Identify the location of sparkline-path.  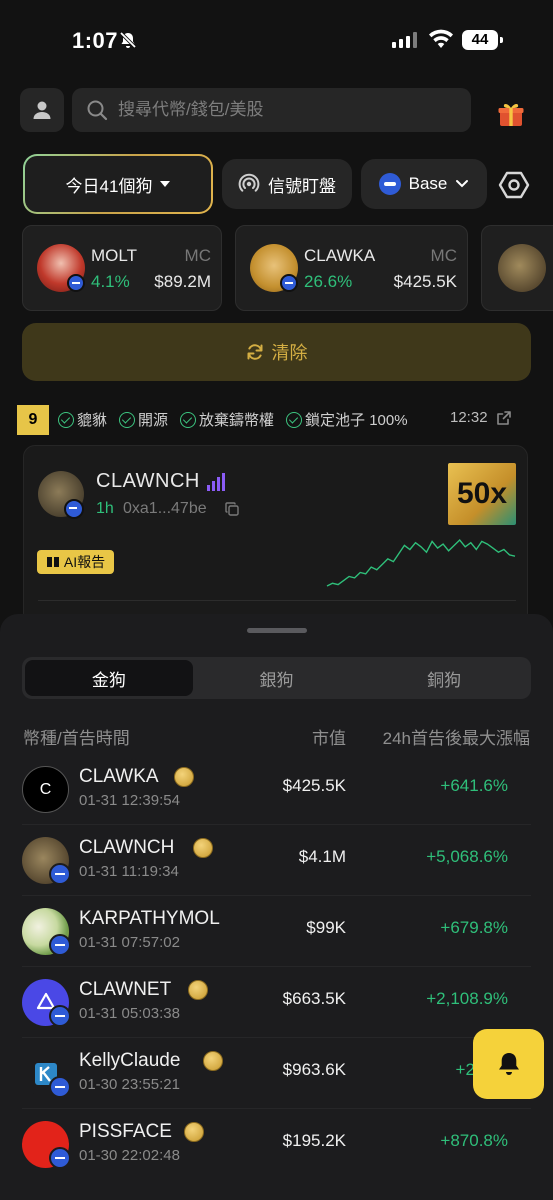
(421, 562).